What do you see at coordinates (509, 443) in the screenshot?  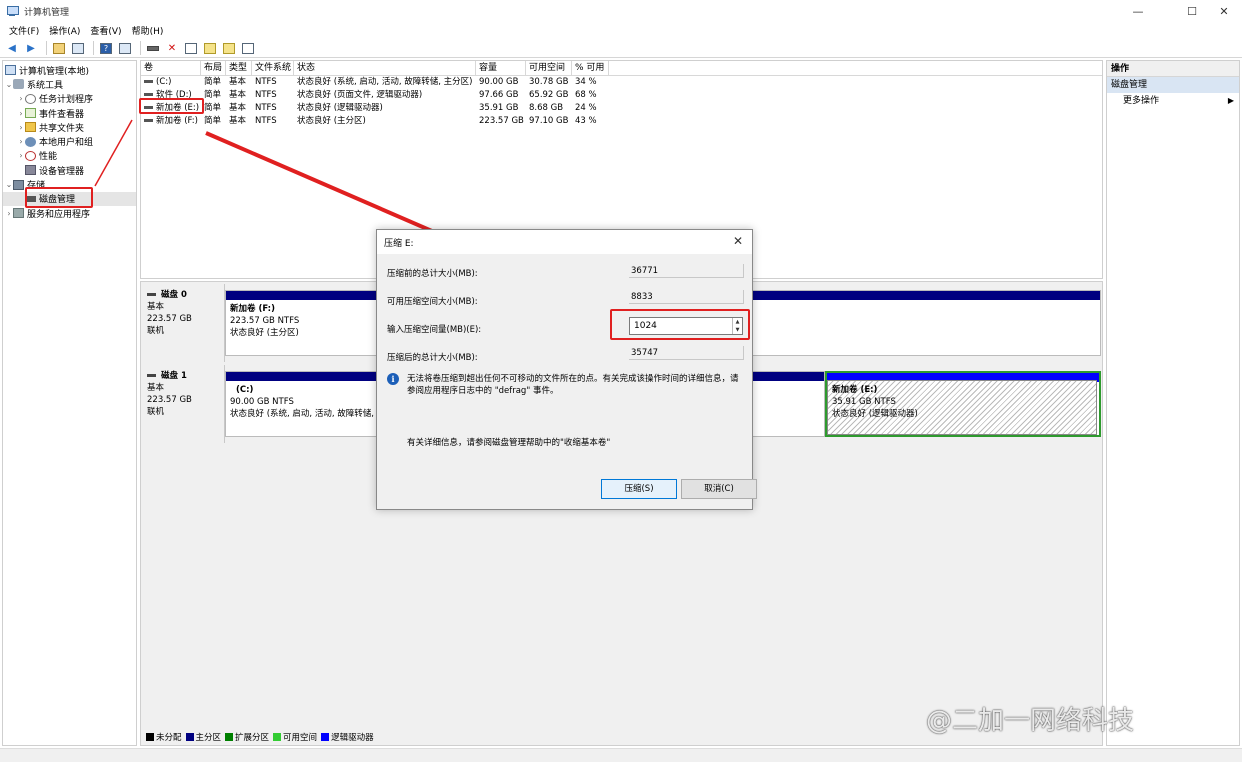 I see `help-reference-text: 有关详细信息，请参阅磁盘管理帮助中的"收缩基本卷"` at bounding box center [509, 443].